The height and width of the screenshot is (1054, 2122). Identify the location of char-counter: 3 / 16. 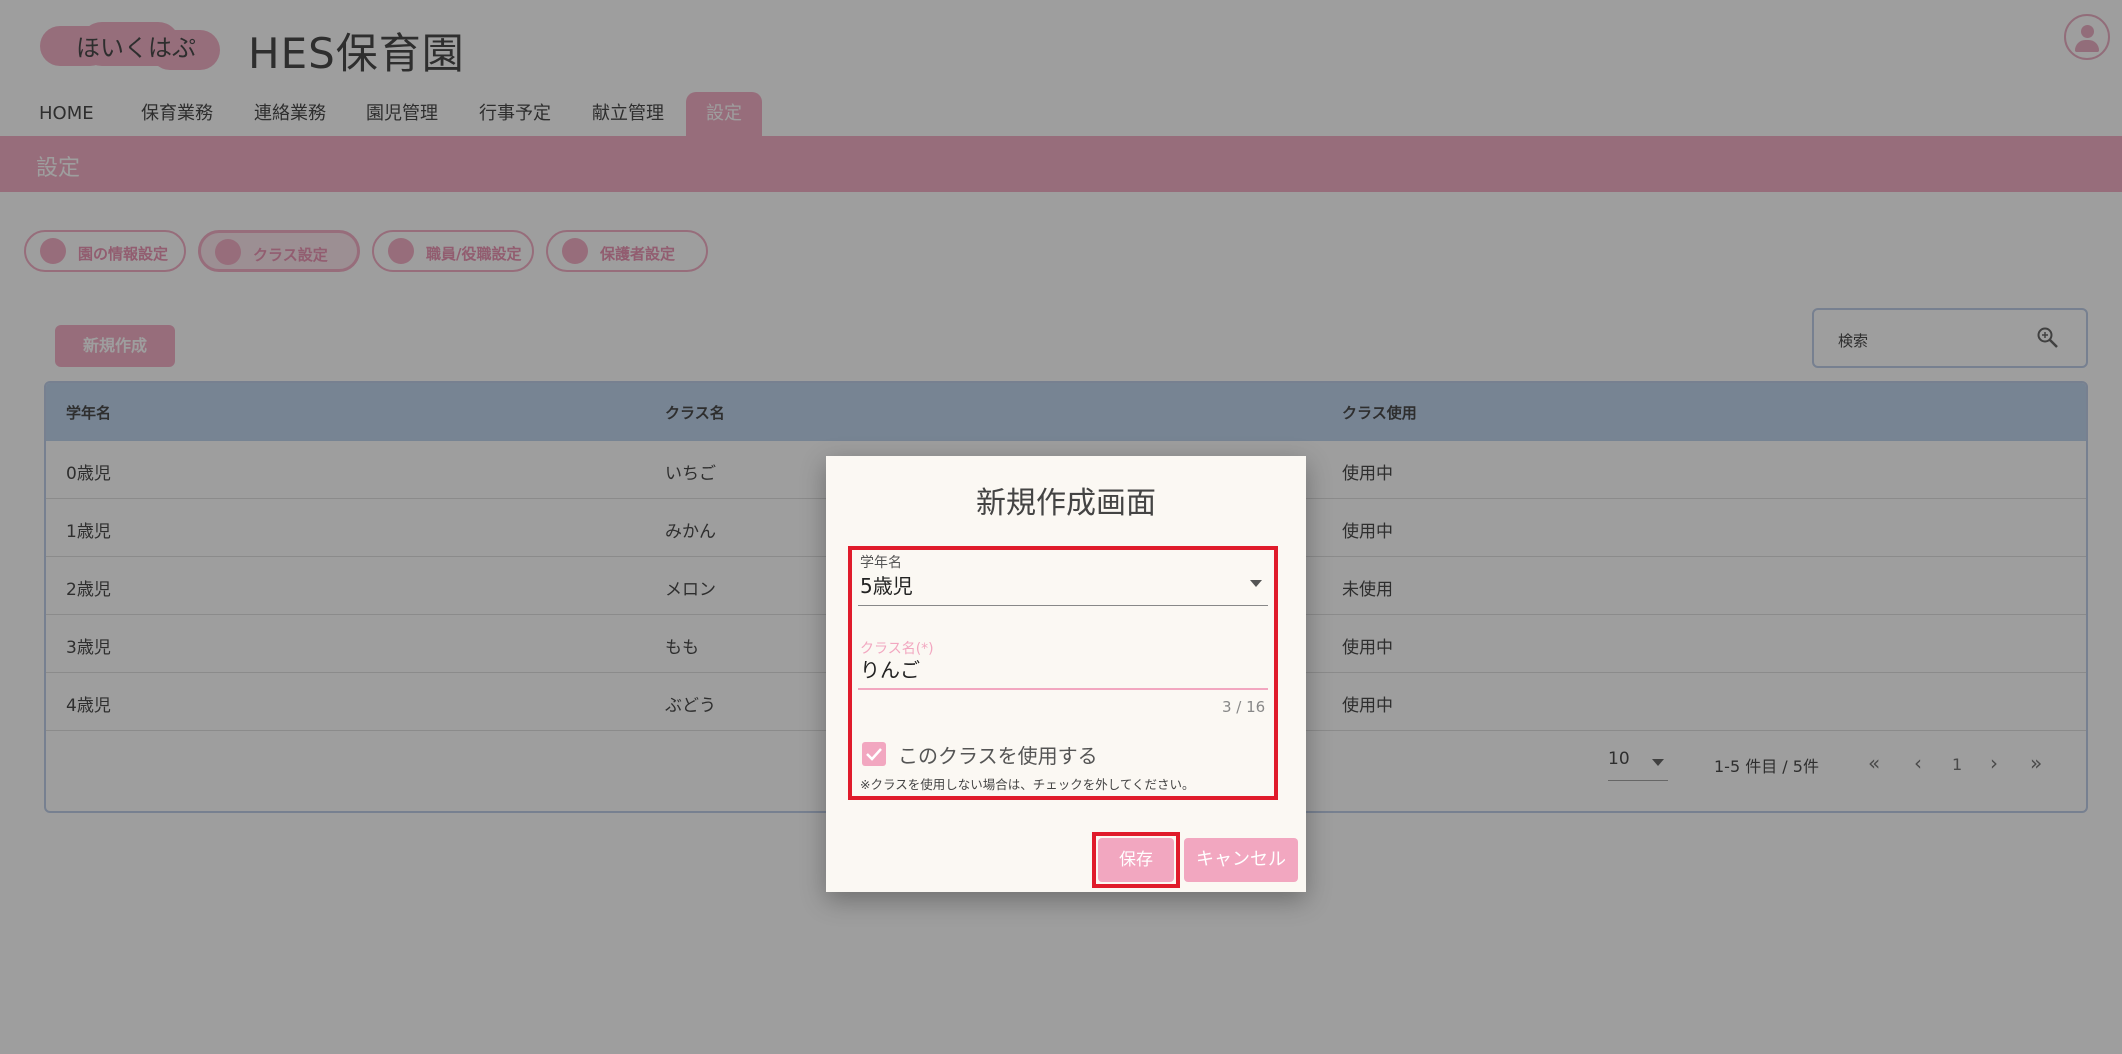
(1244, 707).